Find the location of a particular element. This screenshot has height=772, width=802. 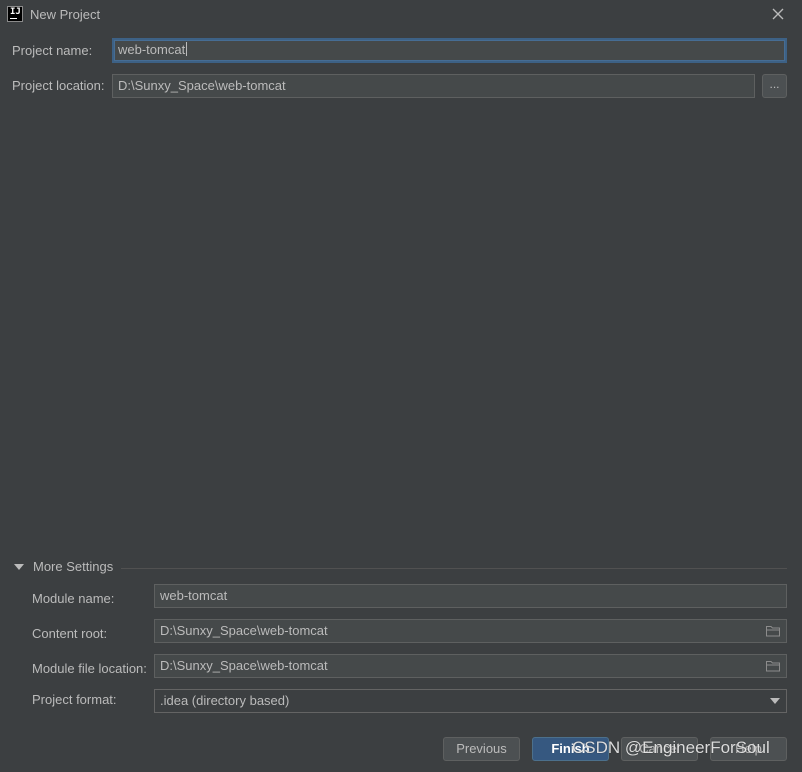

project-format-value: .idea (directory based) is located at coordinates (225, 700).